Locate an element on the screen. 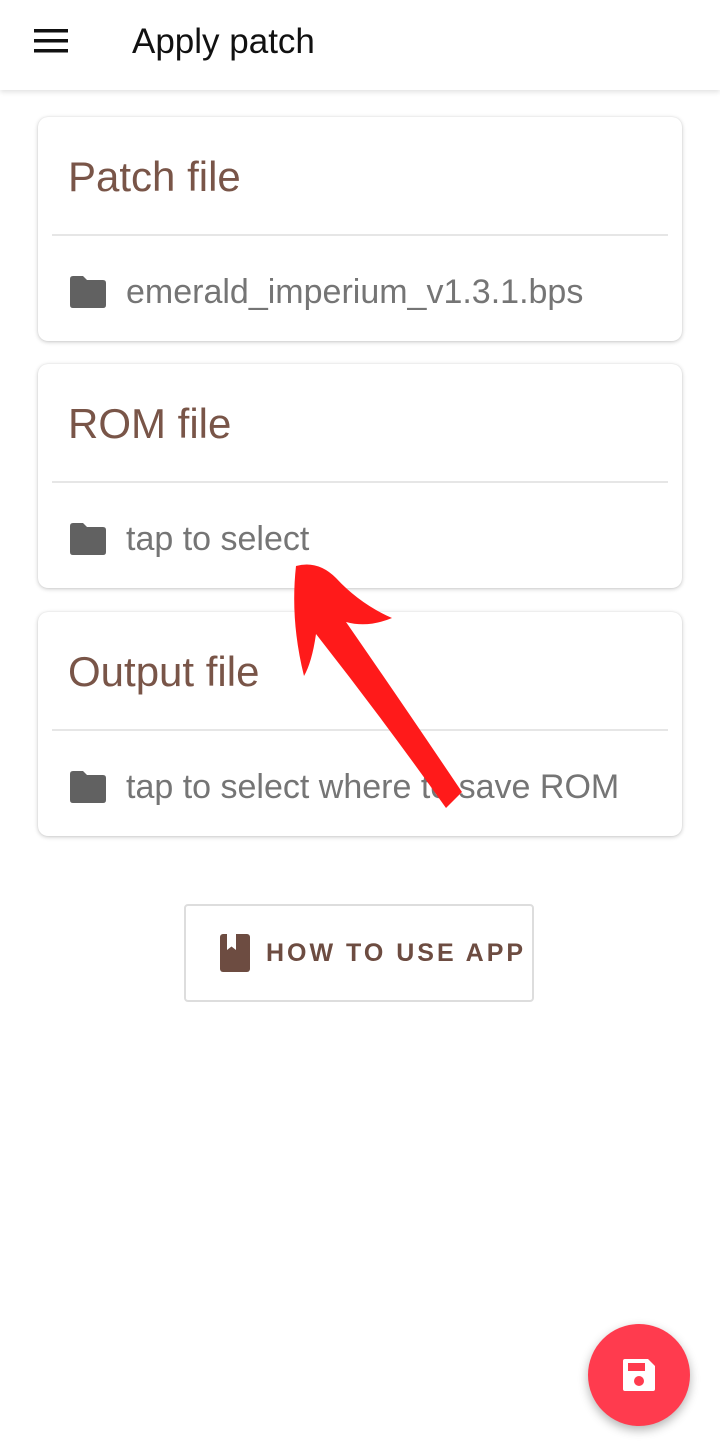 Image resolution: width=720 pixels, height=1453 pixels. patch-file-title: Patch file is located at coordinates (154, 176).